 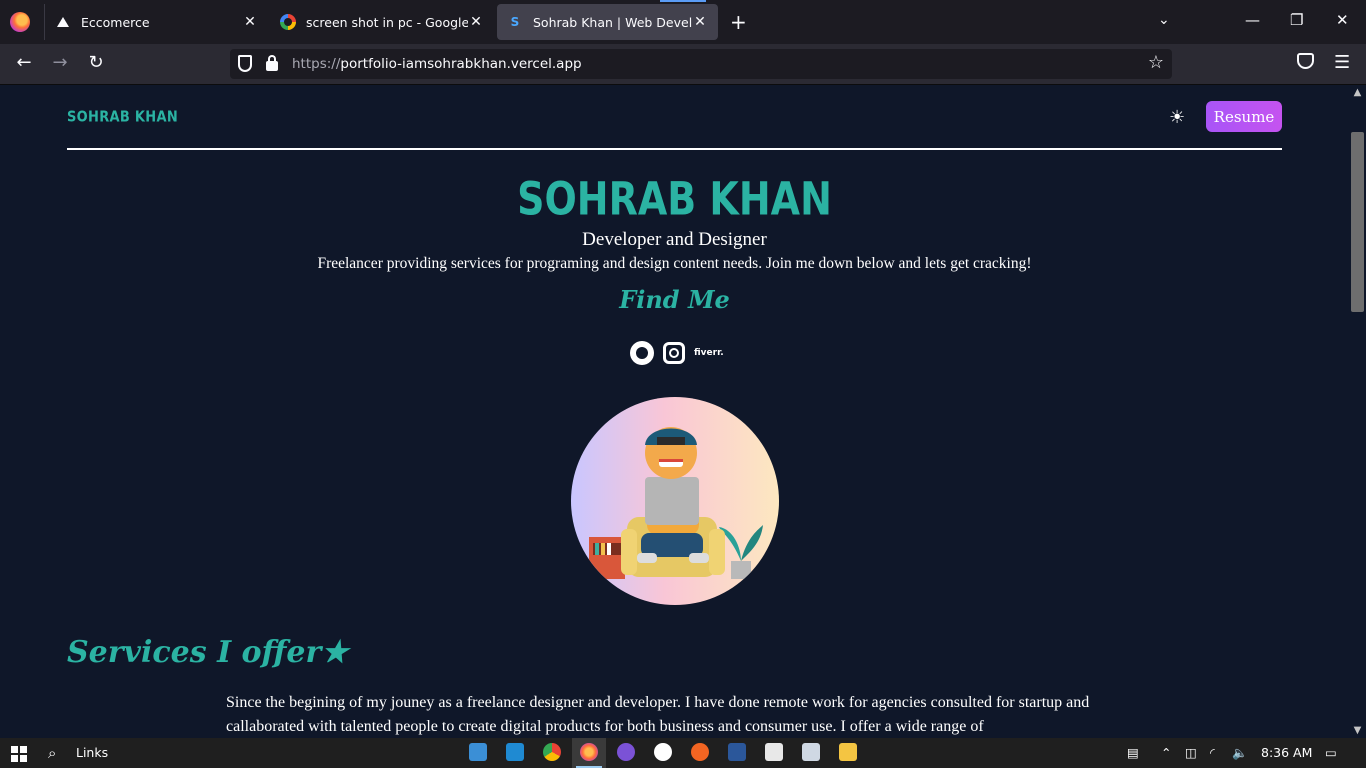 I want to click on fiverr-icon: fiverr., so click(x=709, y=353).